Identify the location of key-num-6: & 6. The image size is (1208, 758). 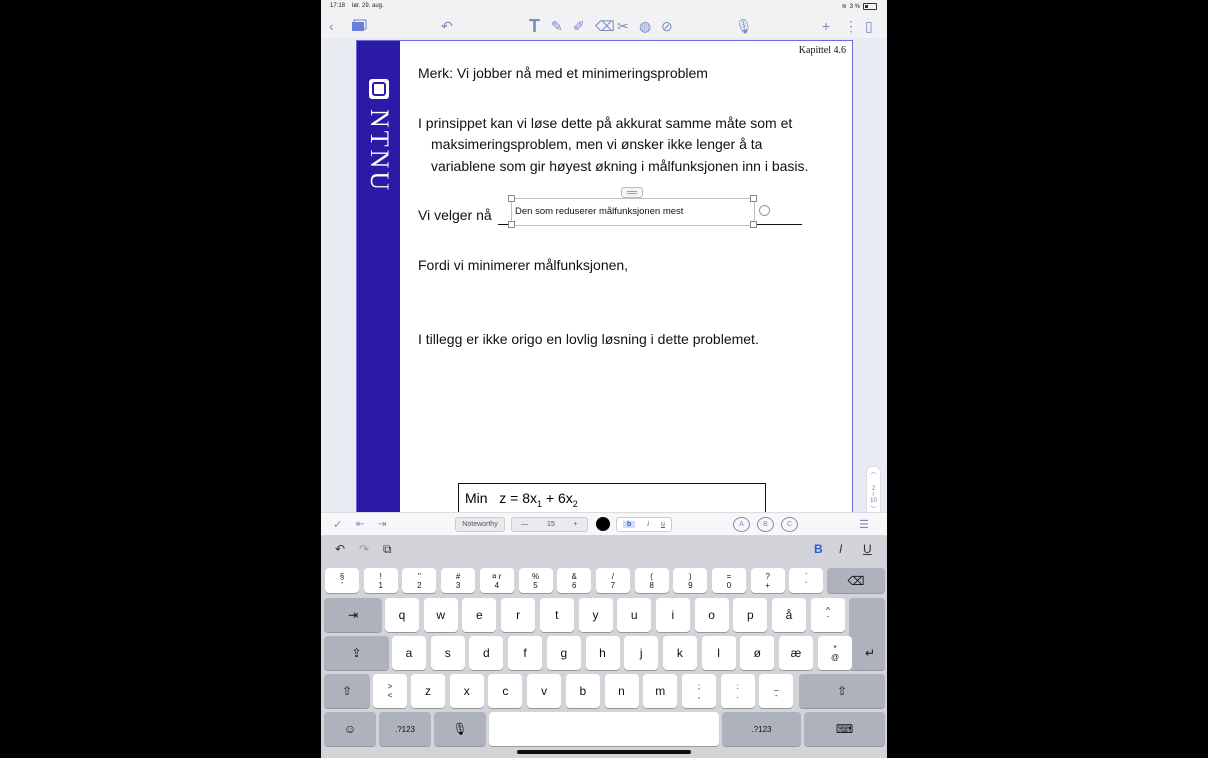
(574, 580).